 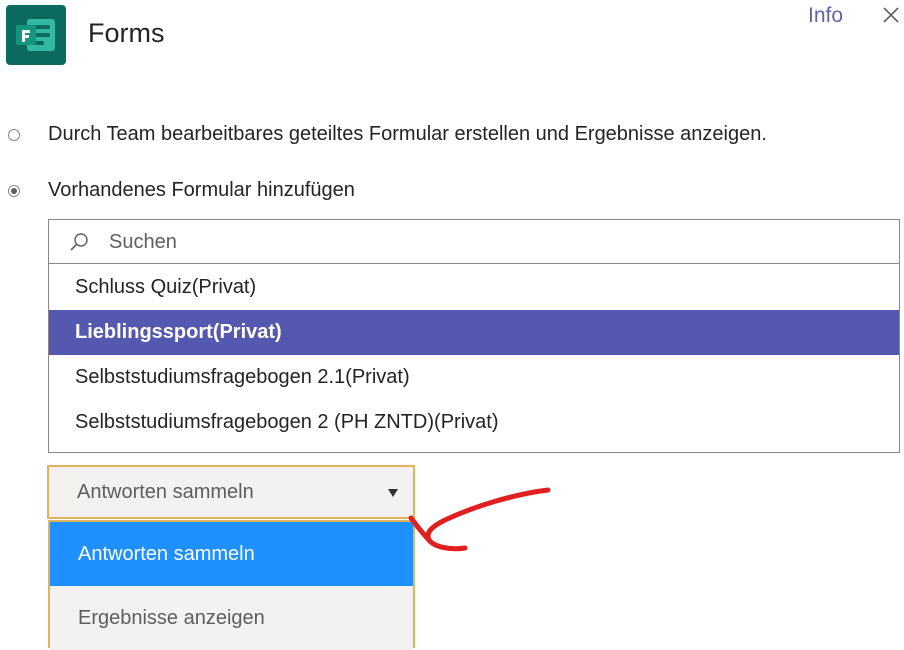 What do you see at coordinates (14, 134) in the screenshot?
I see `radio-create-shared-form` at bounding box center [14, 134].